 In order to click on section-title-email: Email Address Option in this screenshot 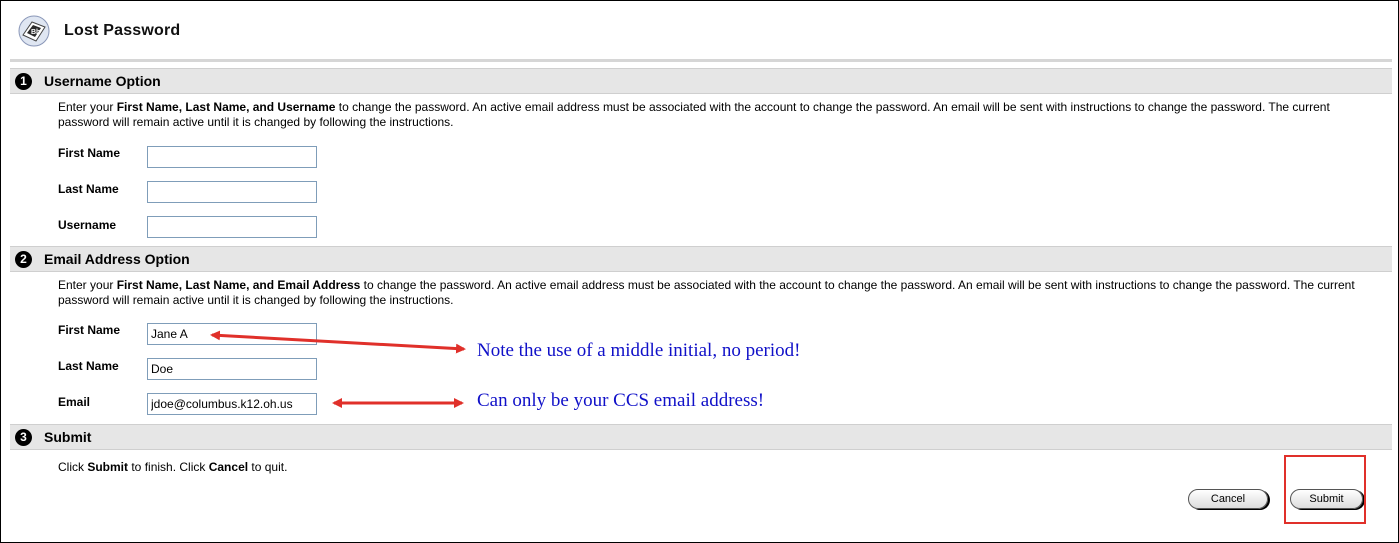, I will do `click(117, 259)`.